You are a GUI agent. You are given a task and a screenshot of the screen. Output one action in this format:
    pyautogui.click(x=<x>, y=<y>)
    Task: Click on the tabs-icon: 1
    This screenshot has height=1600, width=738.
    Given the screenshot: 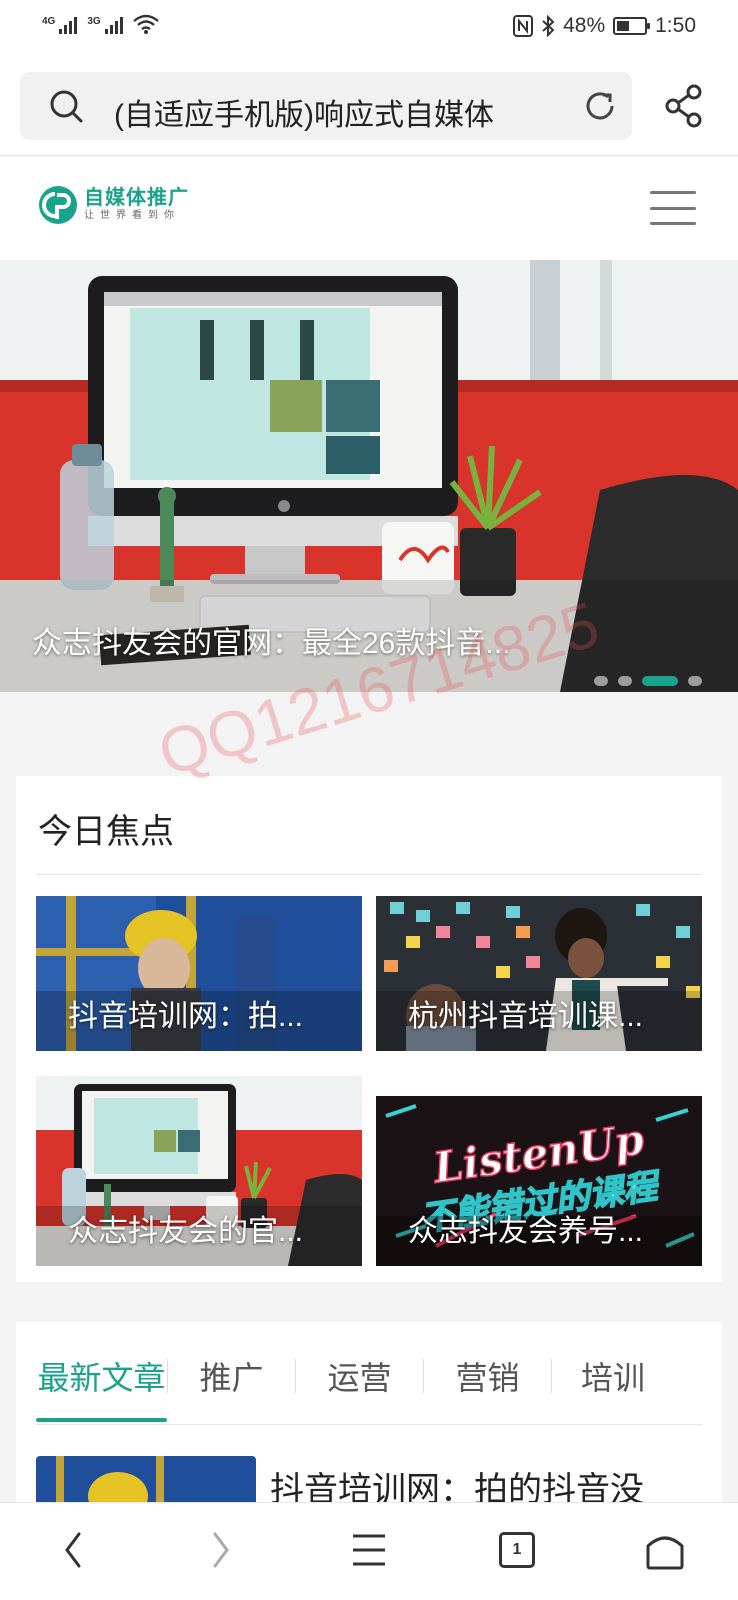 What is the action you would take?
    pyautogui.click(x=517, y=1550)
    